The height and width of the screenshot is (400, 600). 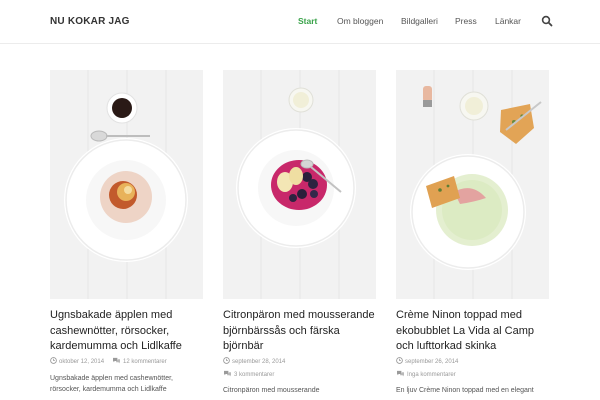 What do you see at coordinates (259, 362) in the screenshot?
I see `post-date-text: september 28, 2014` at bounding box center [259, 362].